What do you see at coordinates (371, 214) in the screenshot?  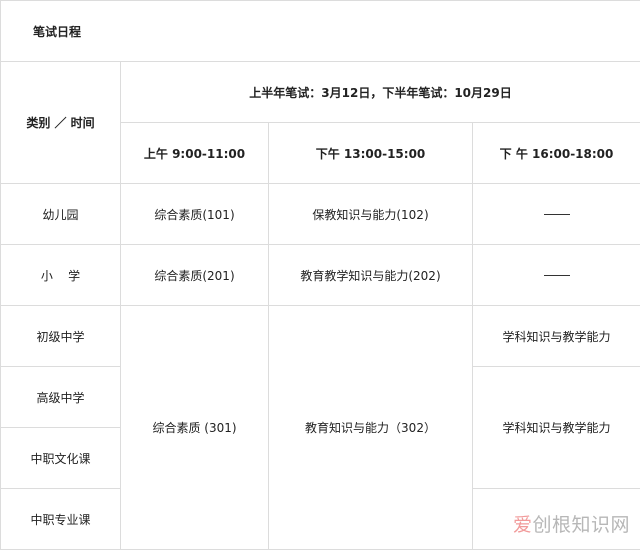 I see `subject-cell: 保教知识与能力(102)` at bounding box center [371, 214].